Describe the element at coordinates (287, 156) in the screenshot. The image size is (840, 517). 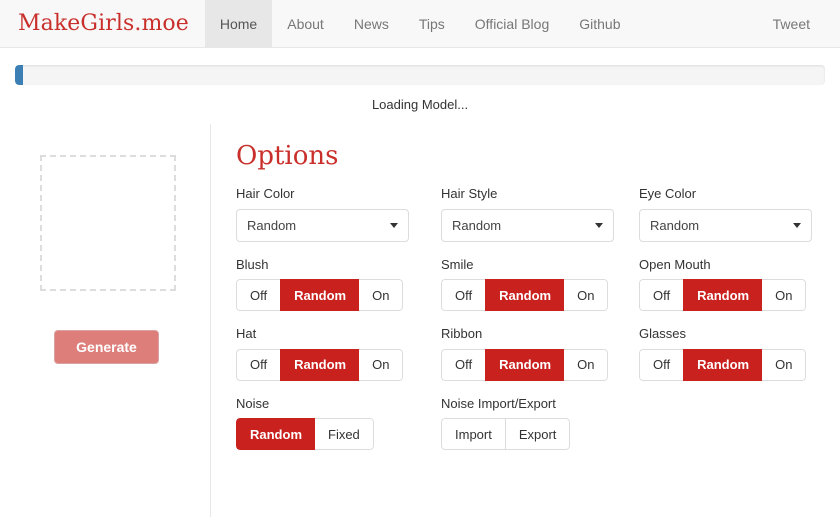
I see `page-title: Options` at that location.